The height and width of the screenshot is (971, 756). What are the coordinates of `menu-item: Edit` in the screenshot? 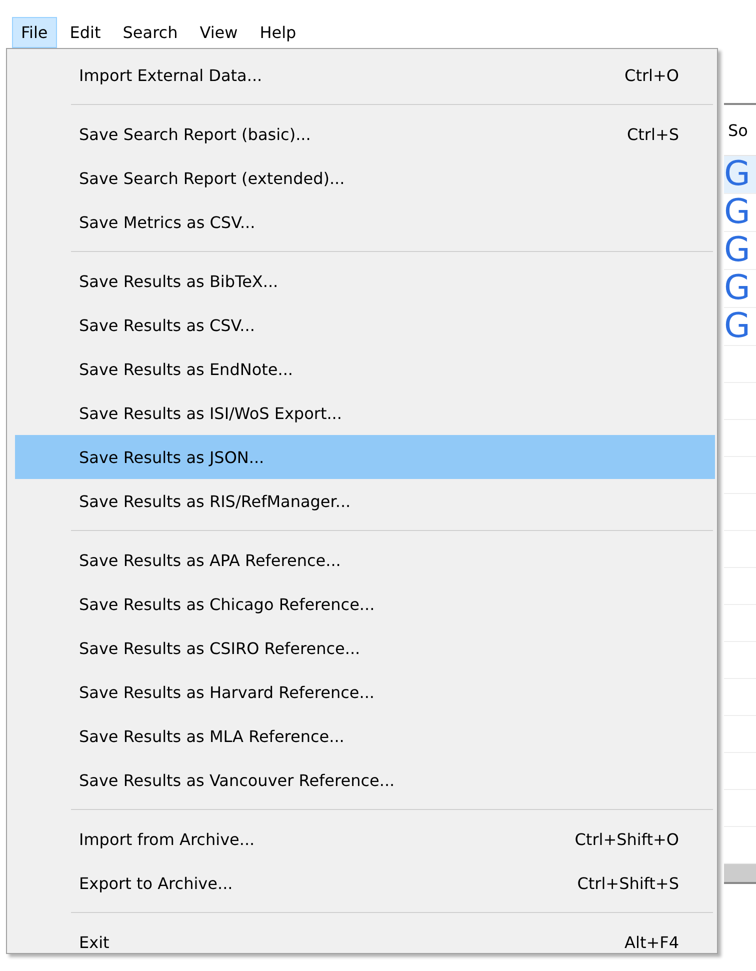 It's located at (85, 32).